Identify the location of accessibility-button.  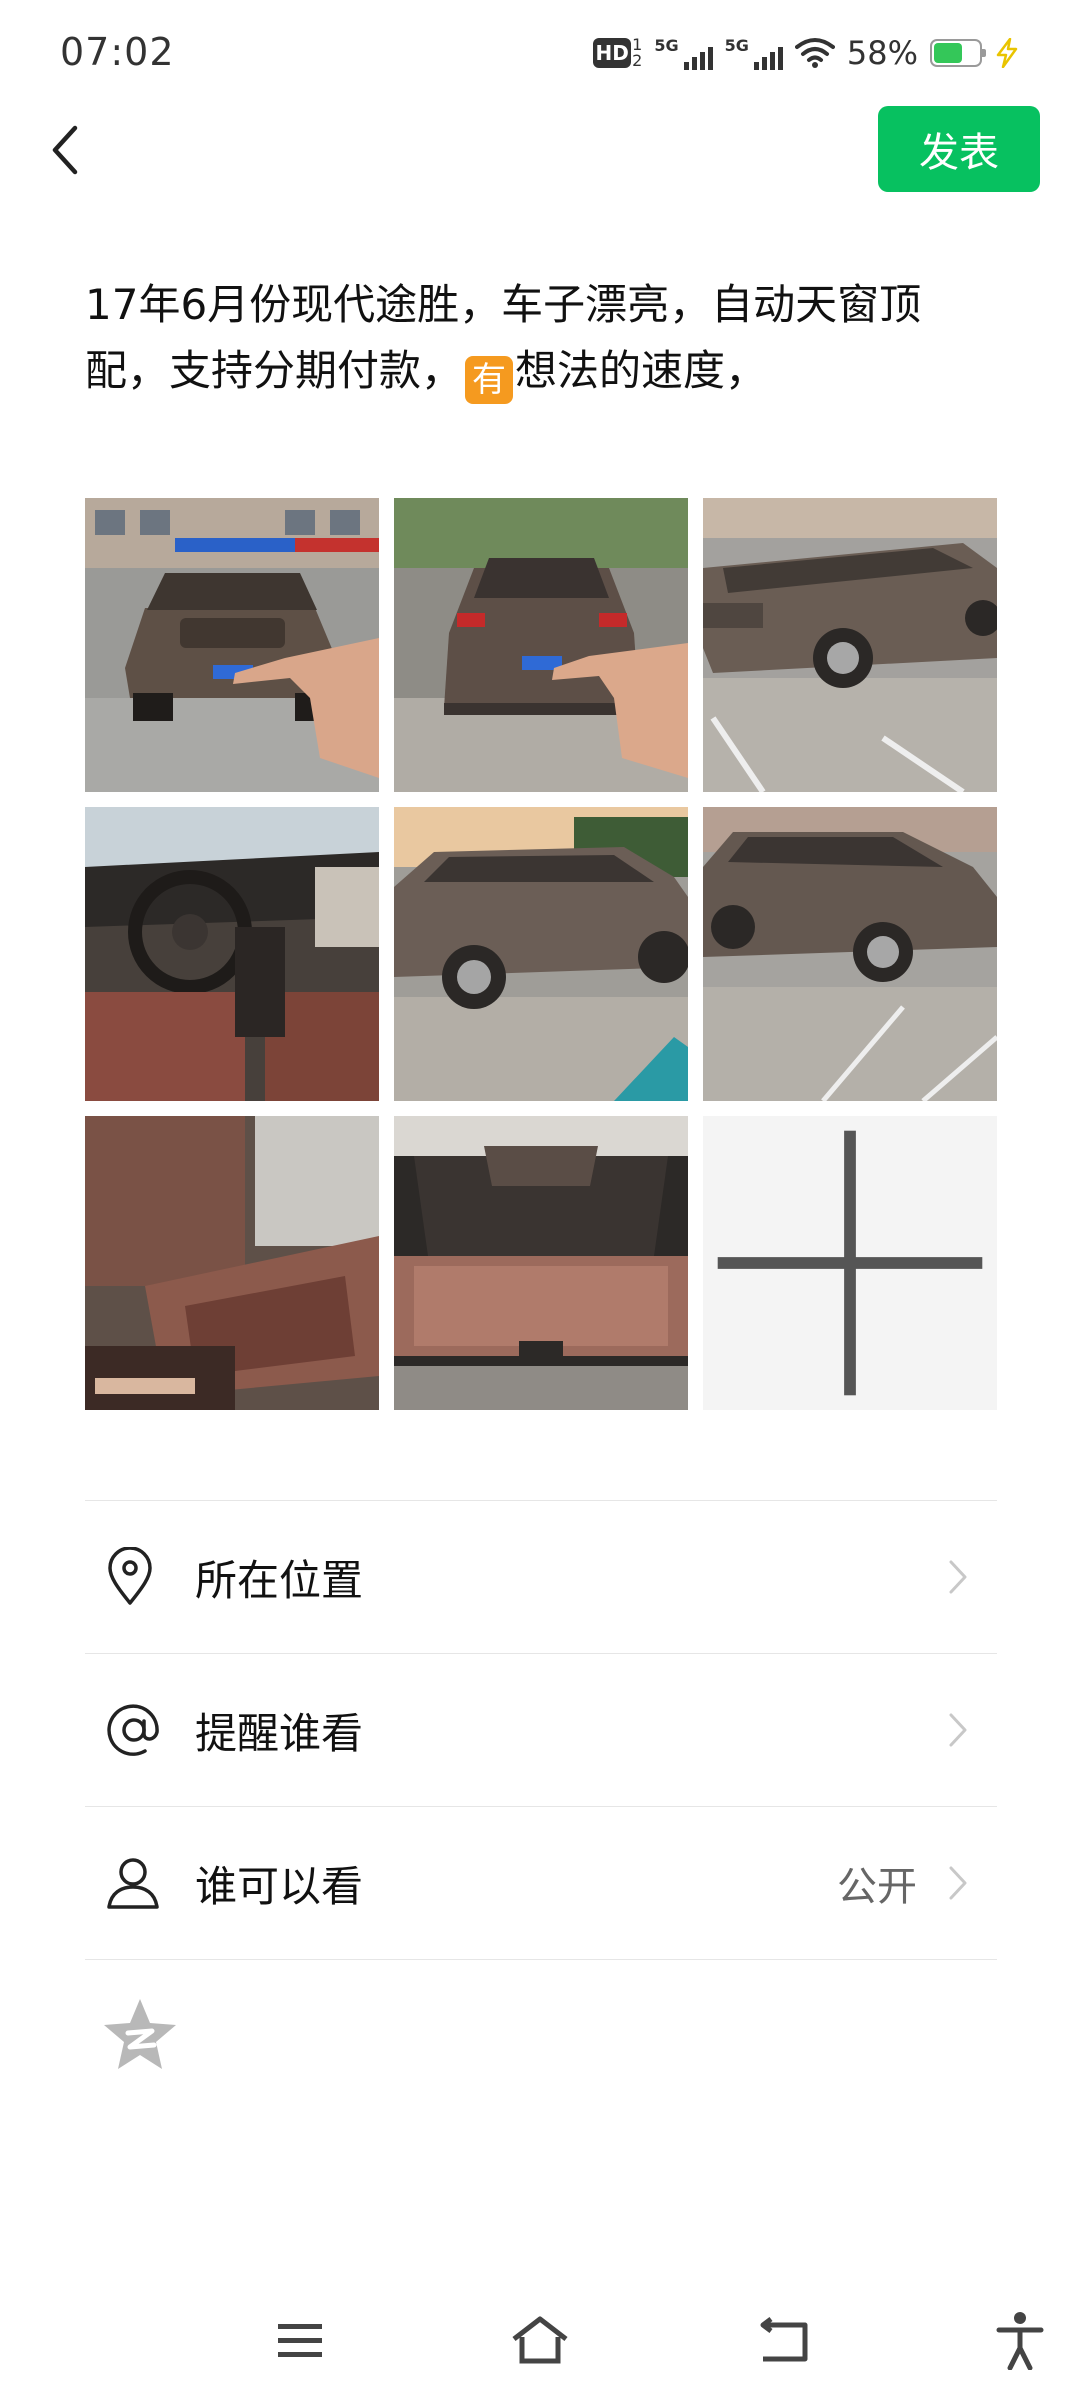
(1020, 2340).